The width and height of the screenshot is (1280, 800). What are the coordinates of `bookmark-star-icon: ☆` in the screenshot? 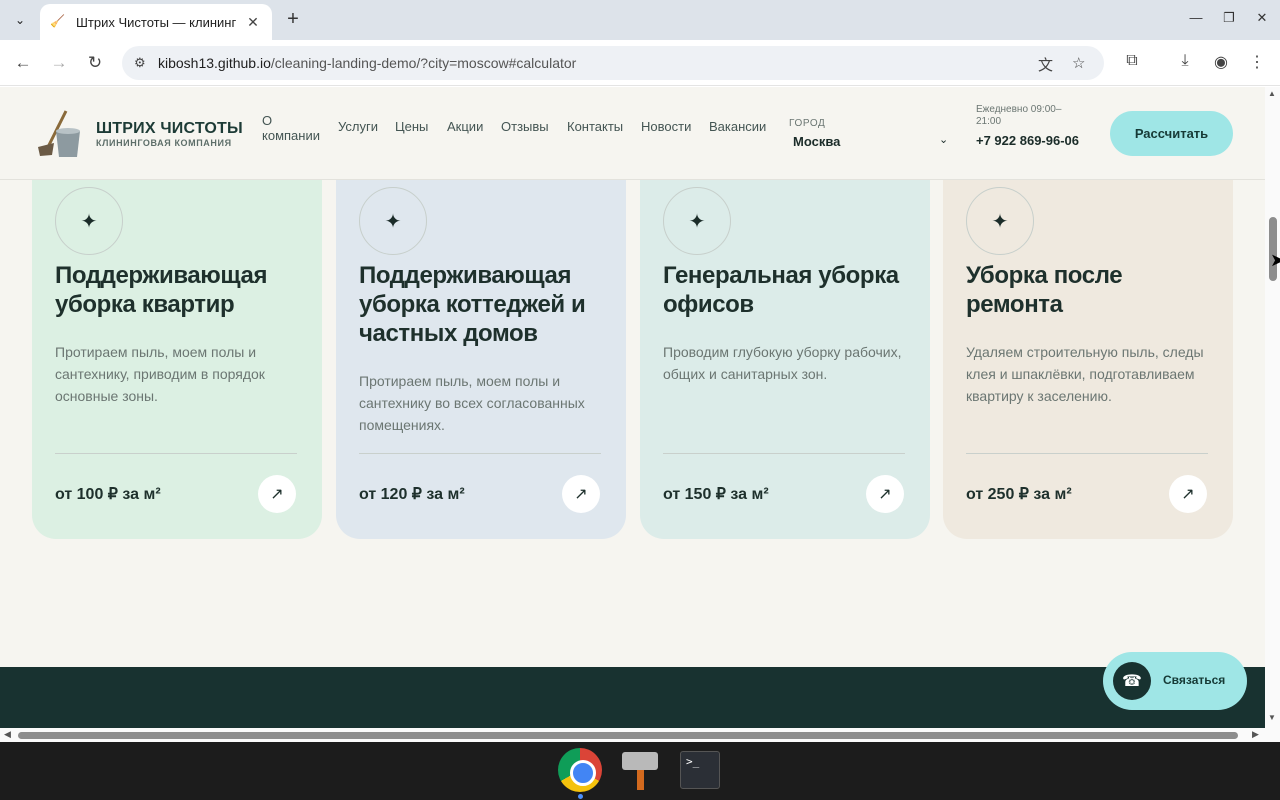 It's located at (1078, 63).